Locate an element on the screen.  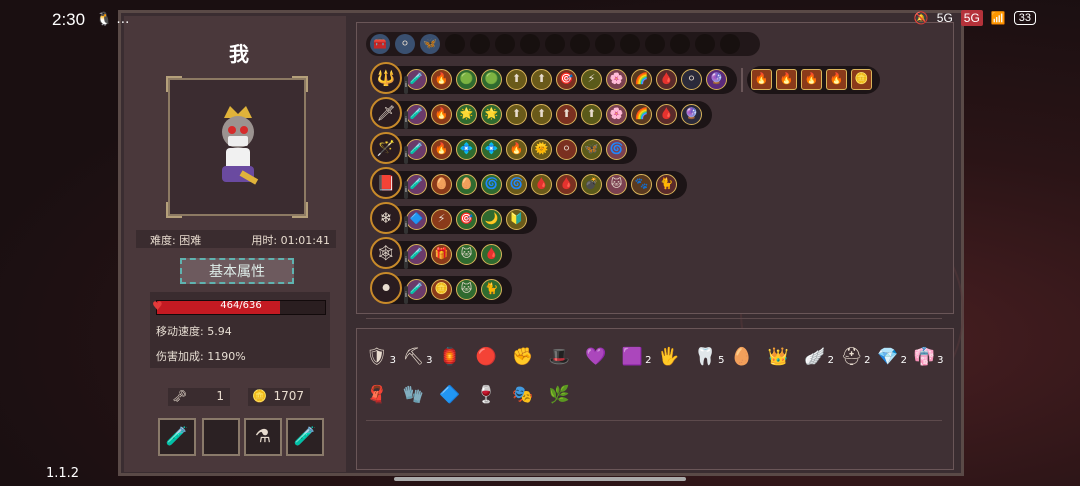
purple-lance-icon: 🗡 is located at coordinates (386, 113).